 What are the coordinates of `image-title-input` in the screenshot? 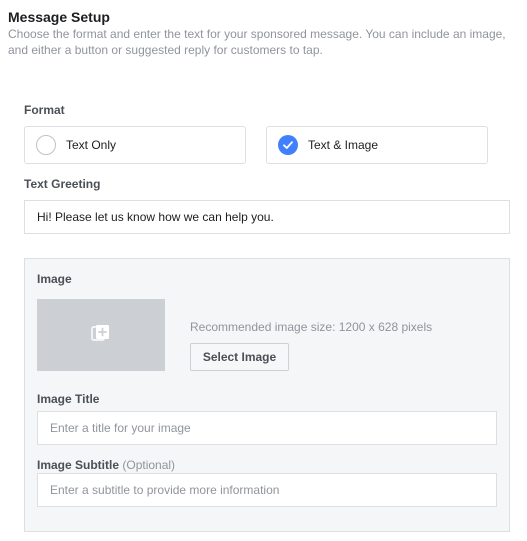 It's located at (267, 428).